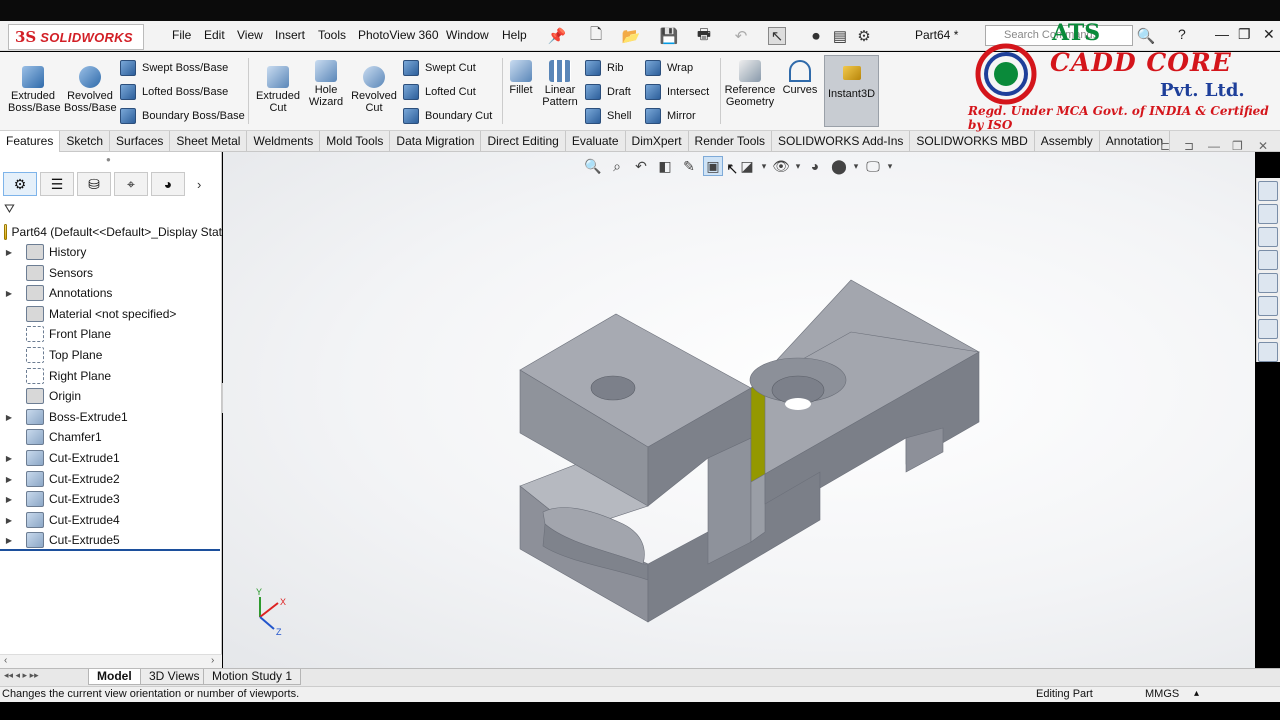 The width and height of the screenshot is (1280, 720). Describe the element at coordinates (841, 141) in the screenshot. I see `tab-solidworks-addins: SOLIDWORKS Add-Ins` at that location.